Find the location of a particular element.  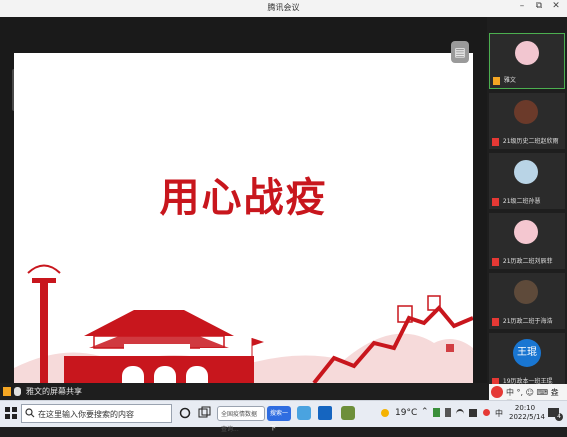

sogou-logo-icon is located at coordinates (497, 392).